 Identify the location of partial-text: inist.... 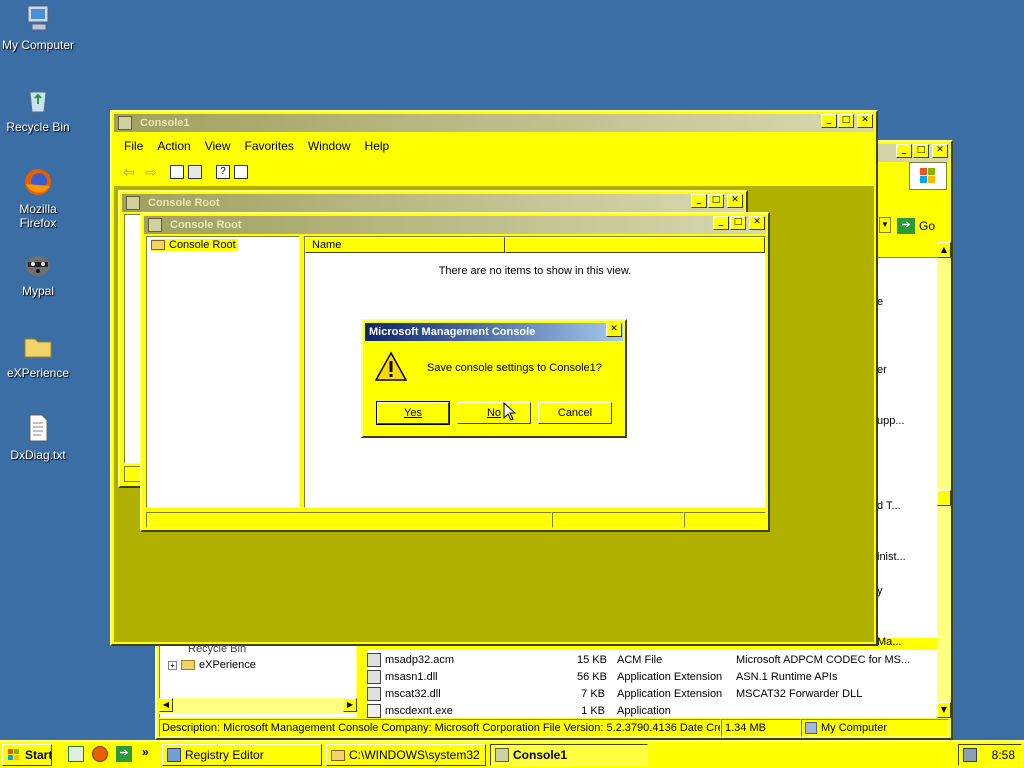
(891, 557).